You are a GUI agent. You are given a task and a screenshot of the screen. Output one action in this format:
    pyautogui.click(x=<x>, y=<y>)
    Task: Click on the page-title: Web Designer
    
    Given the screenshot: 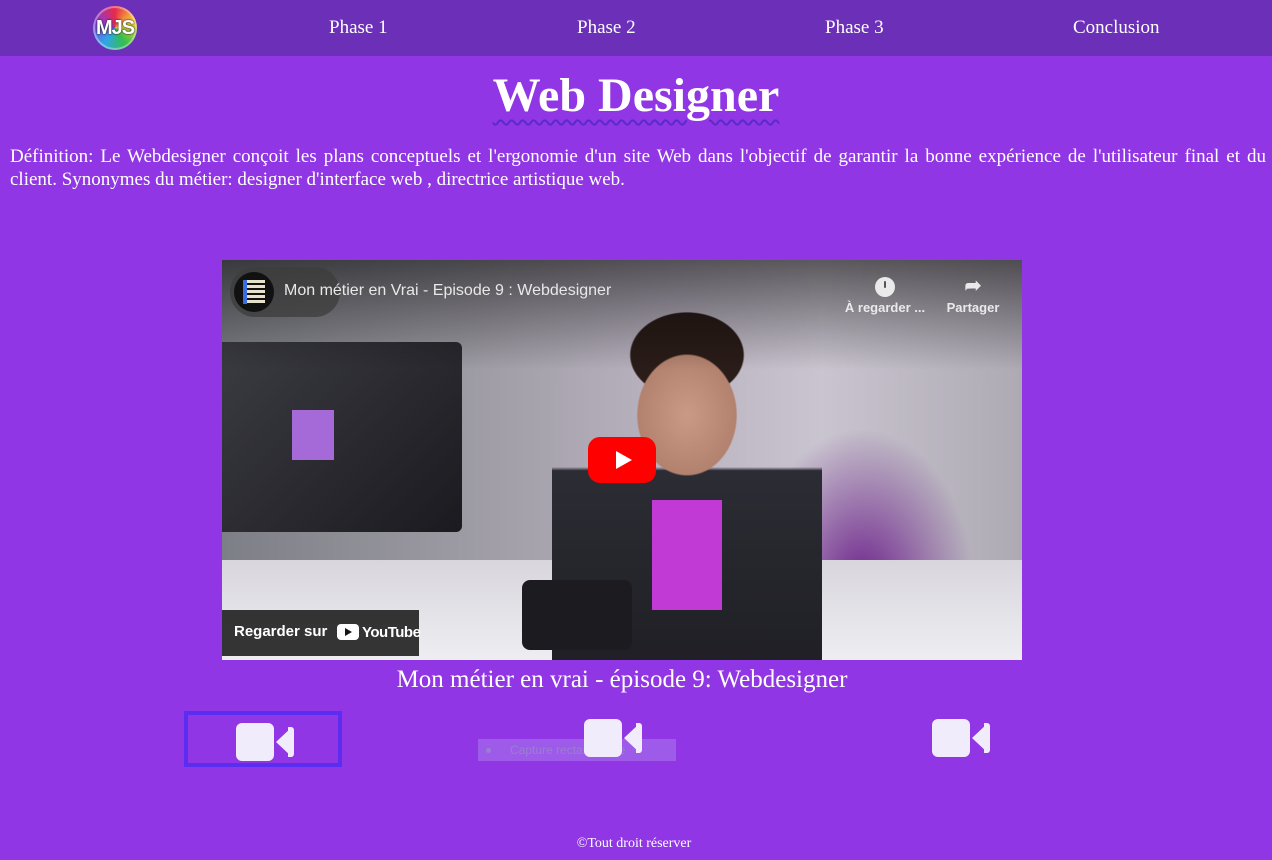 What is the action you would take?
    pyautogui.click(x=636, y=96)
    